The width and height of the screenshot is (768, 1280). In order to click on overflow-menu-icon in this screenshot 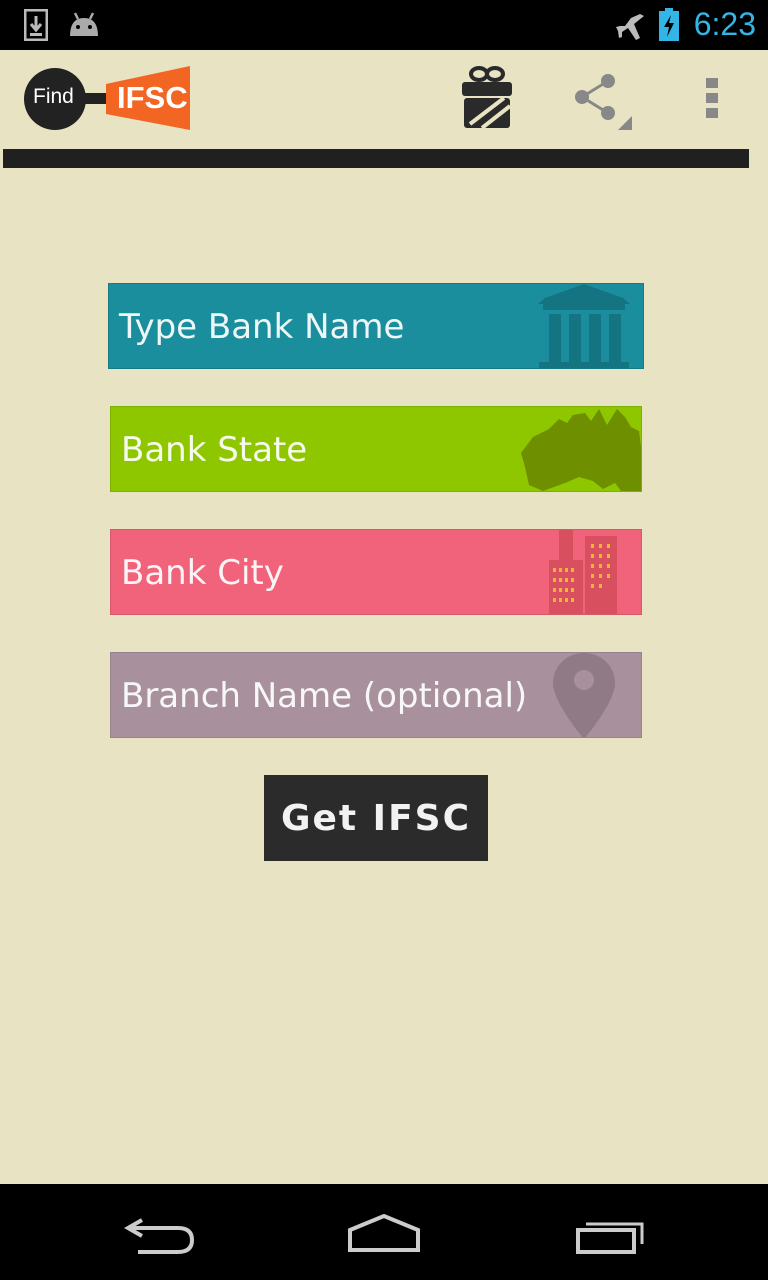, I will do `click(712, 98)`.